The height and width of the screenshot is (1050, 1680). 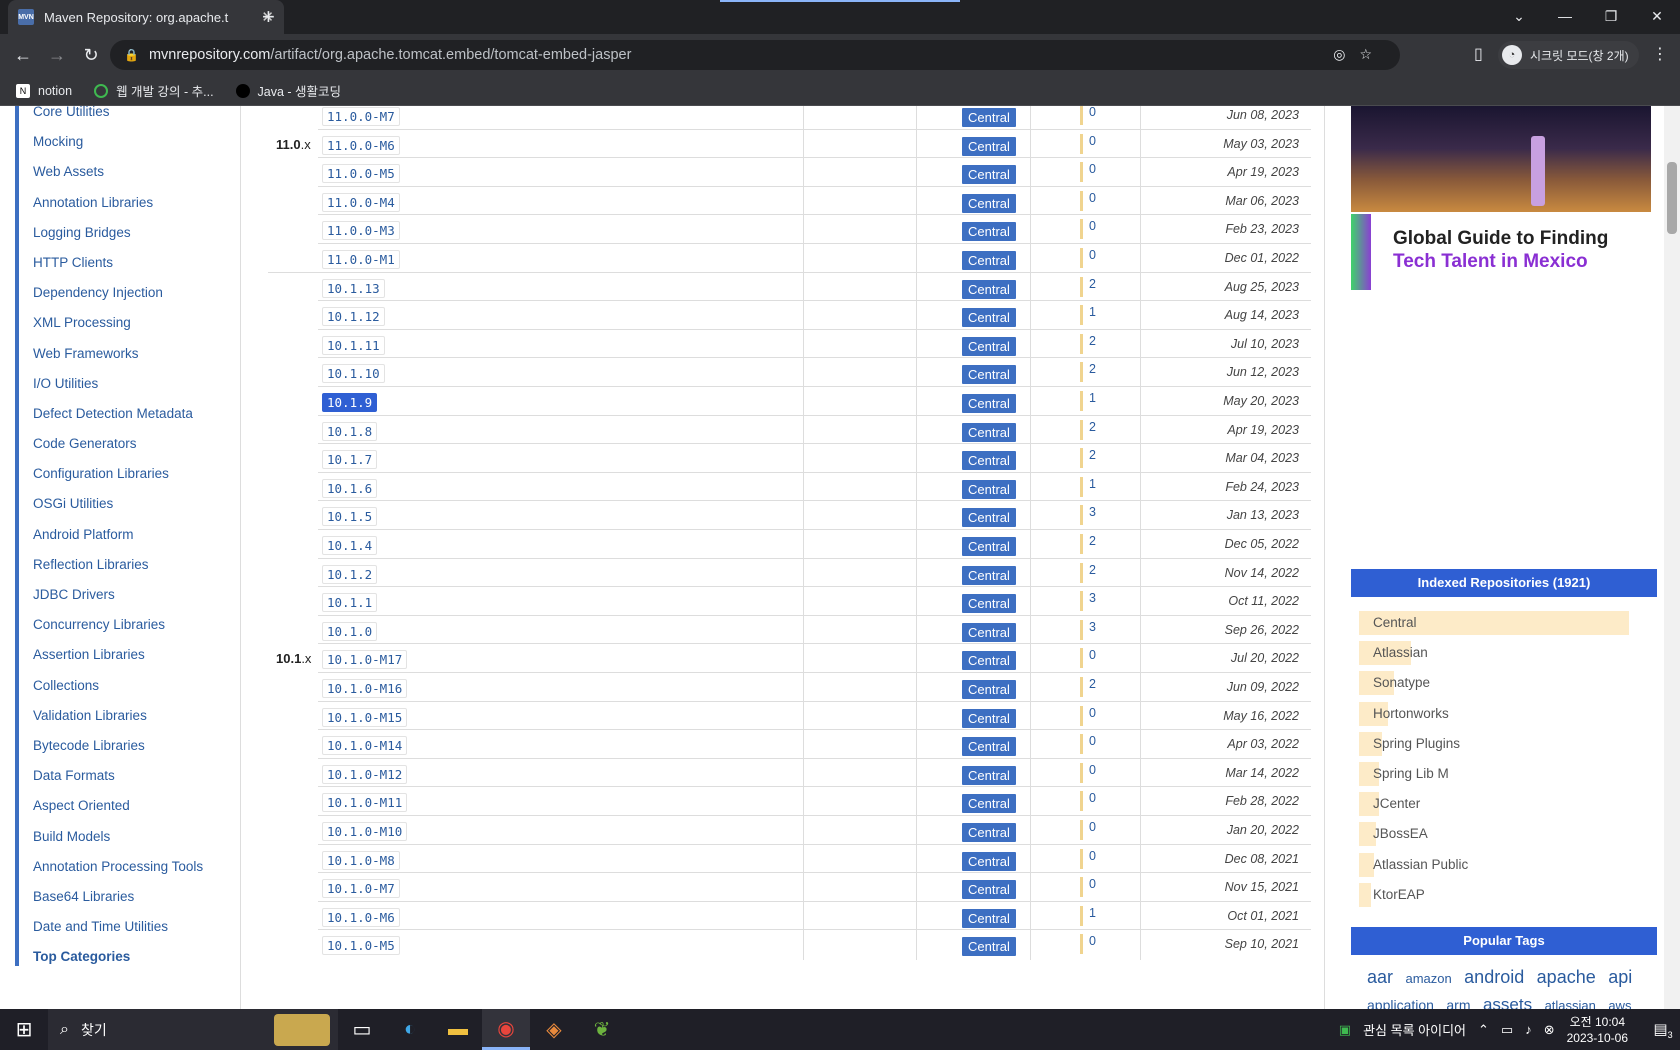 I want to click on back-icon: ←, so click(x=23, y=55).